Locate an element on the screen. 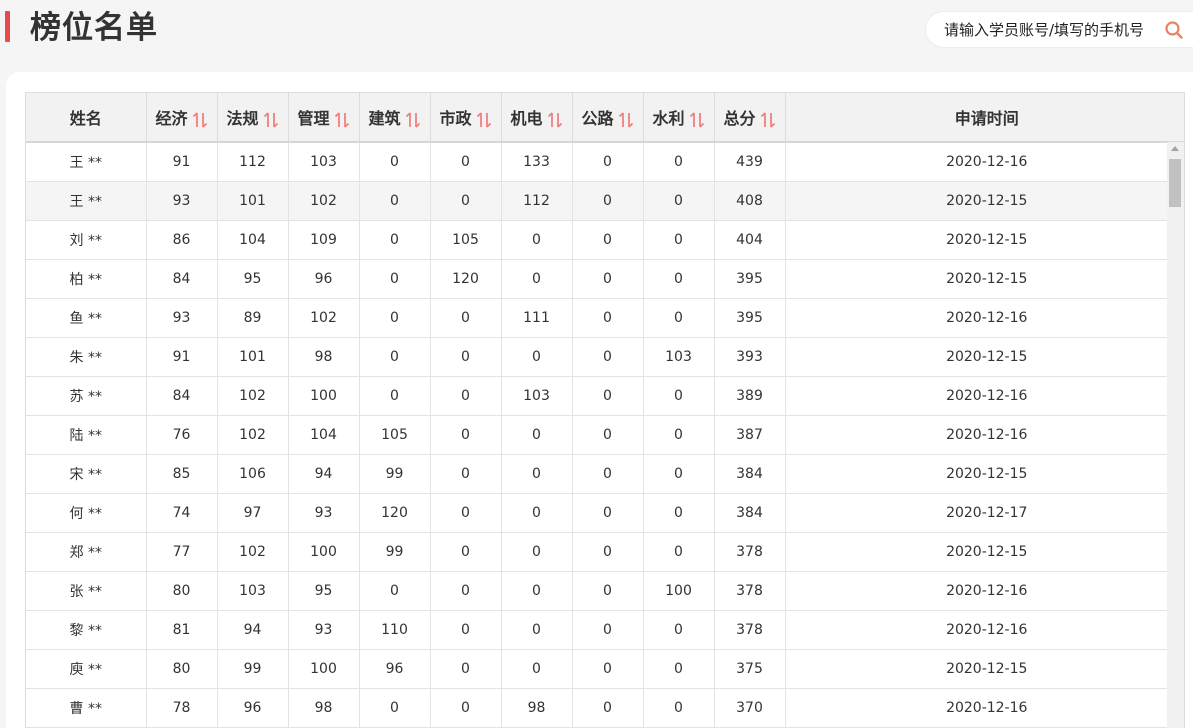 The image size is (1193, 728). search-icon is located at coordinates (1174, 30).